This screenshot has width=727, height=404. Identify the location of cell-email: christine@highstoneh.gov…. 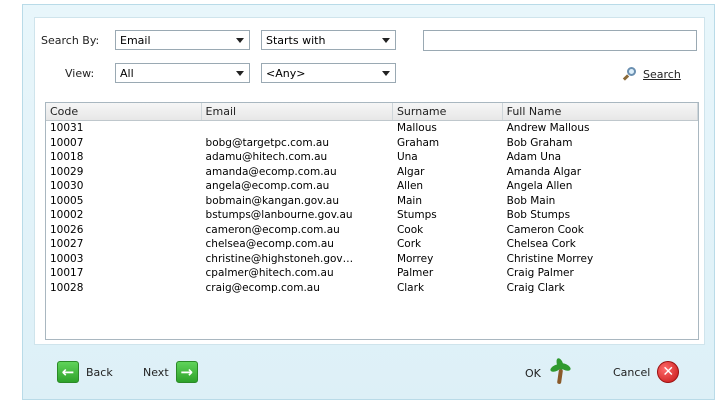
(279, 258).